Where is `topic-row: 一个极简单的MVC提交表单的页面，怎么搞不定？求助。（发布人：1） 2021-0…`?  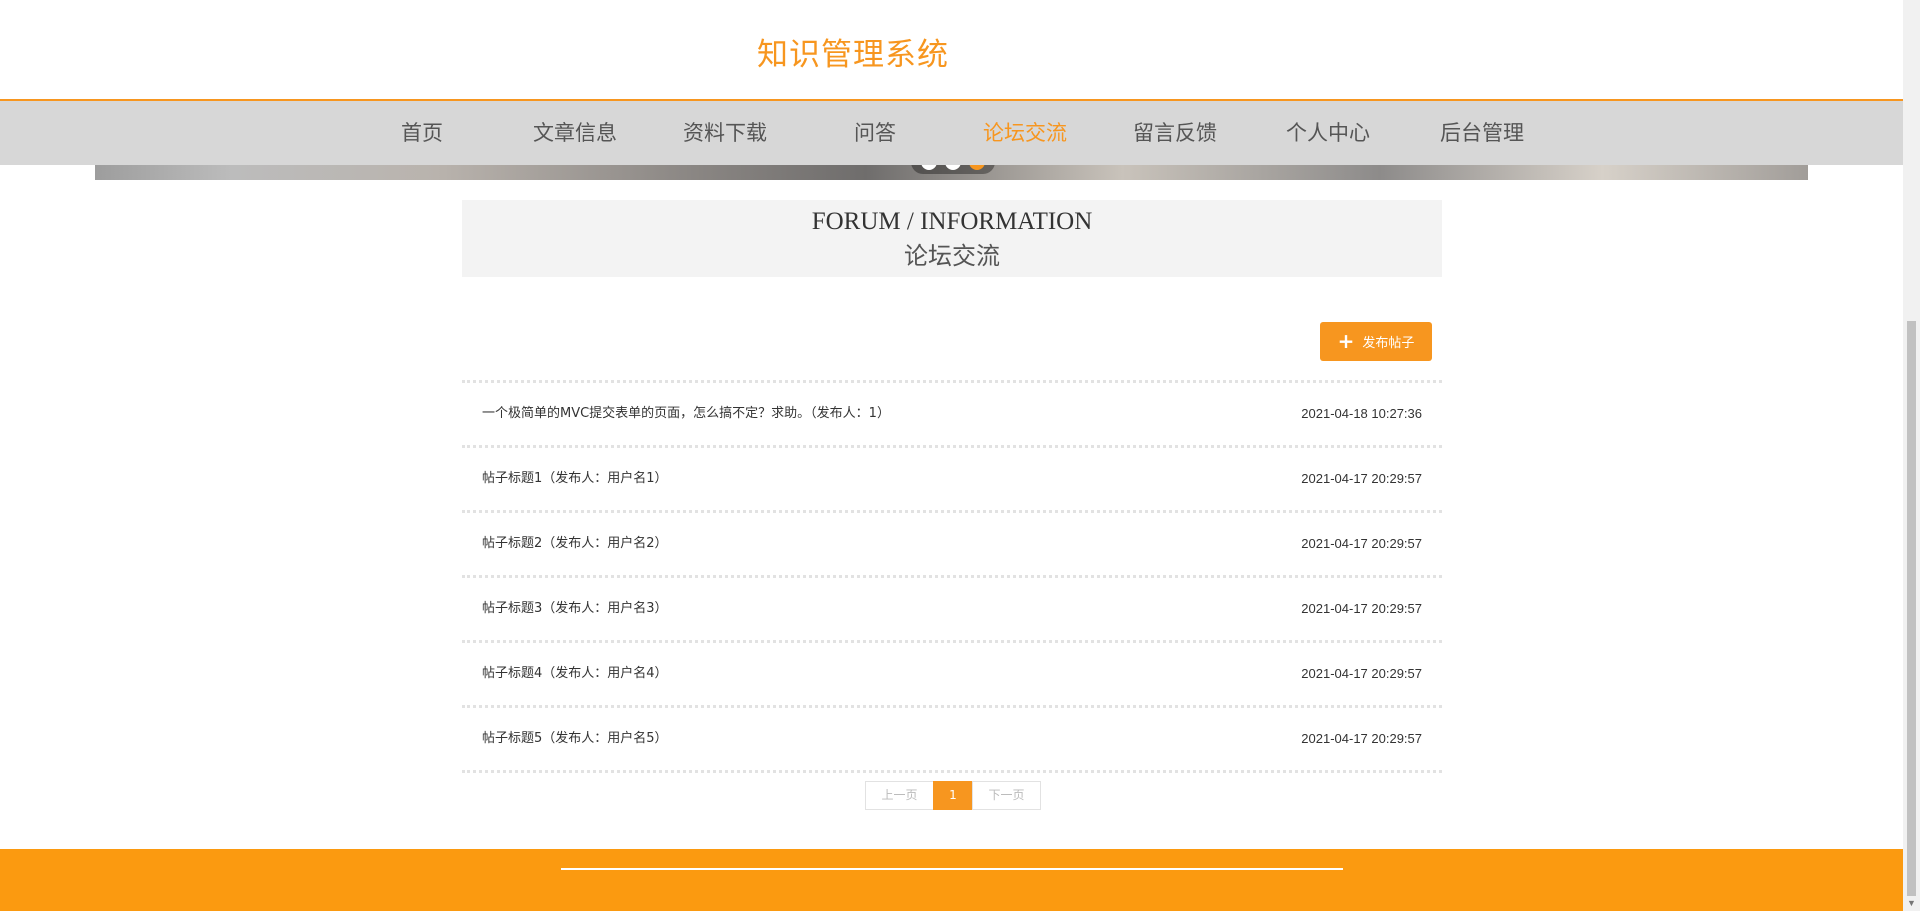 topic-row: 一个极简单的MVC提交表单的页面，怎么搞不定？求助。（发布人：1） 2021-0… is located at coordinates (952, 415).